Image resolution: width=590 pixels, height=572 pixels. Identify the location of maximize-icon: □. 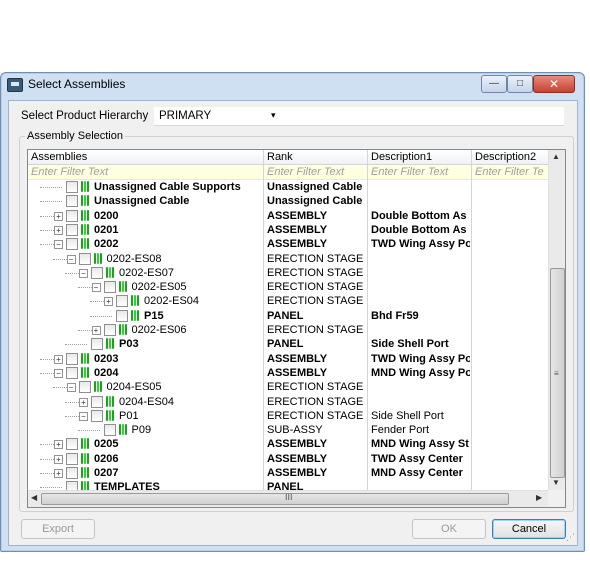
(520, 83).